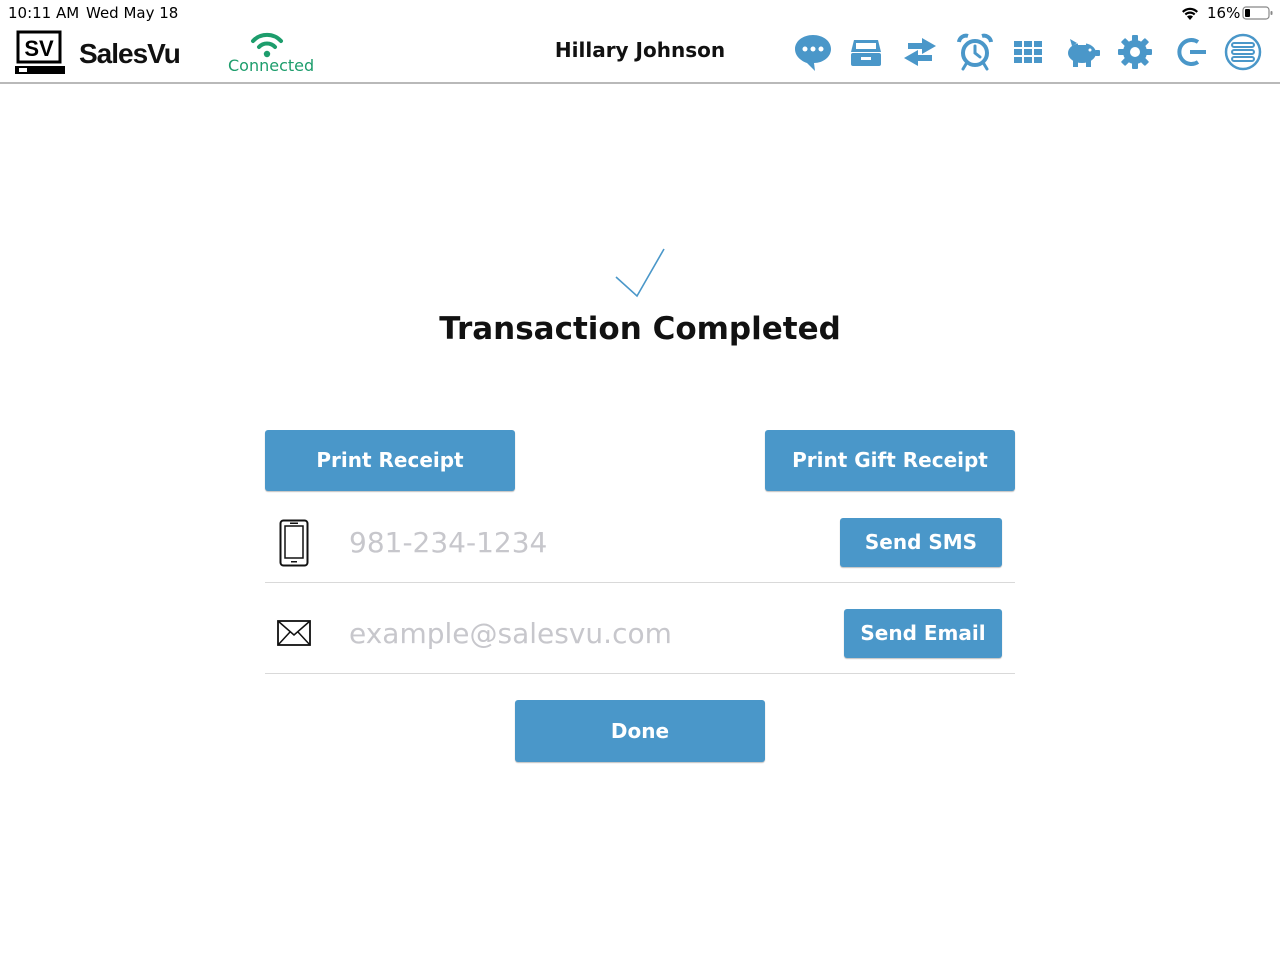 The height and width of the screenshot is (960, 1280). I want to click on status-date: Wed May 18, so click(132, 13).